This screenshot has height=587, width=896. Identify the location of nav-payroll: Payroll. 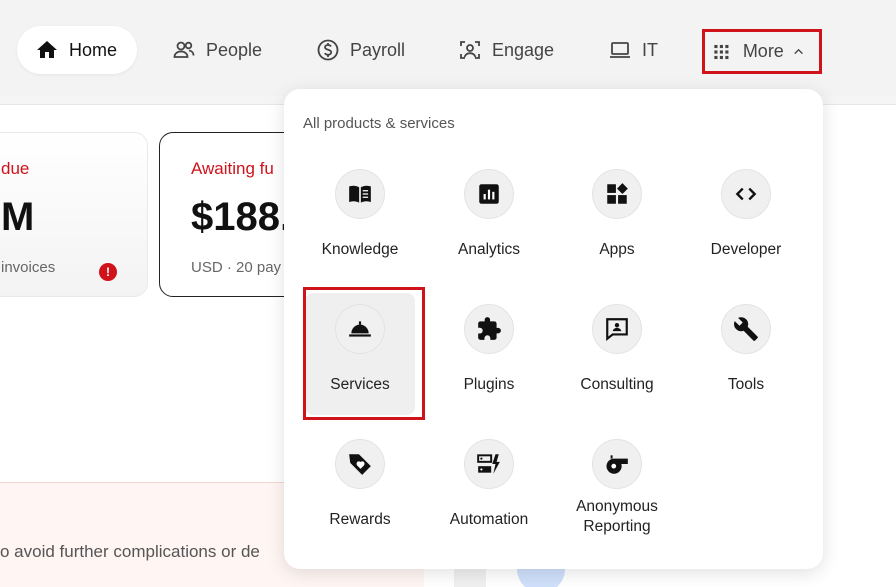
(360, 50).